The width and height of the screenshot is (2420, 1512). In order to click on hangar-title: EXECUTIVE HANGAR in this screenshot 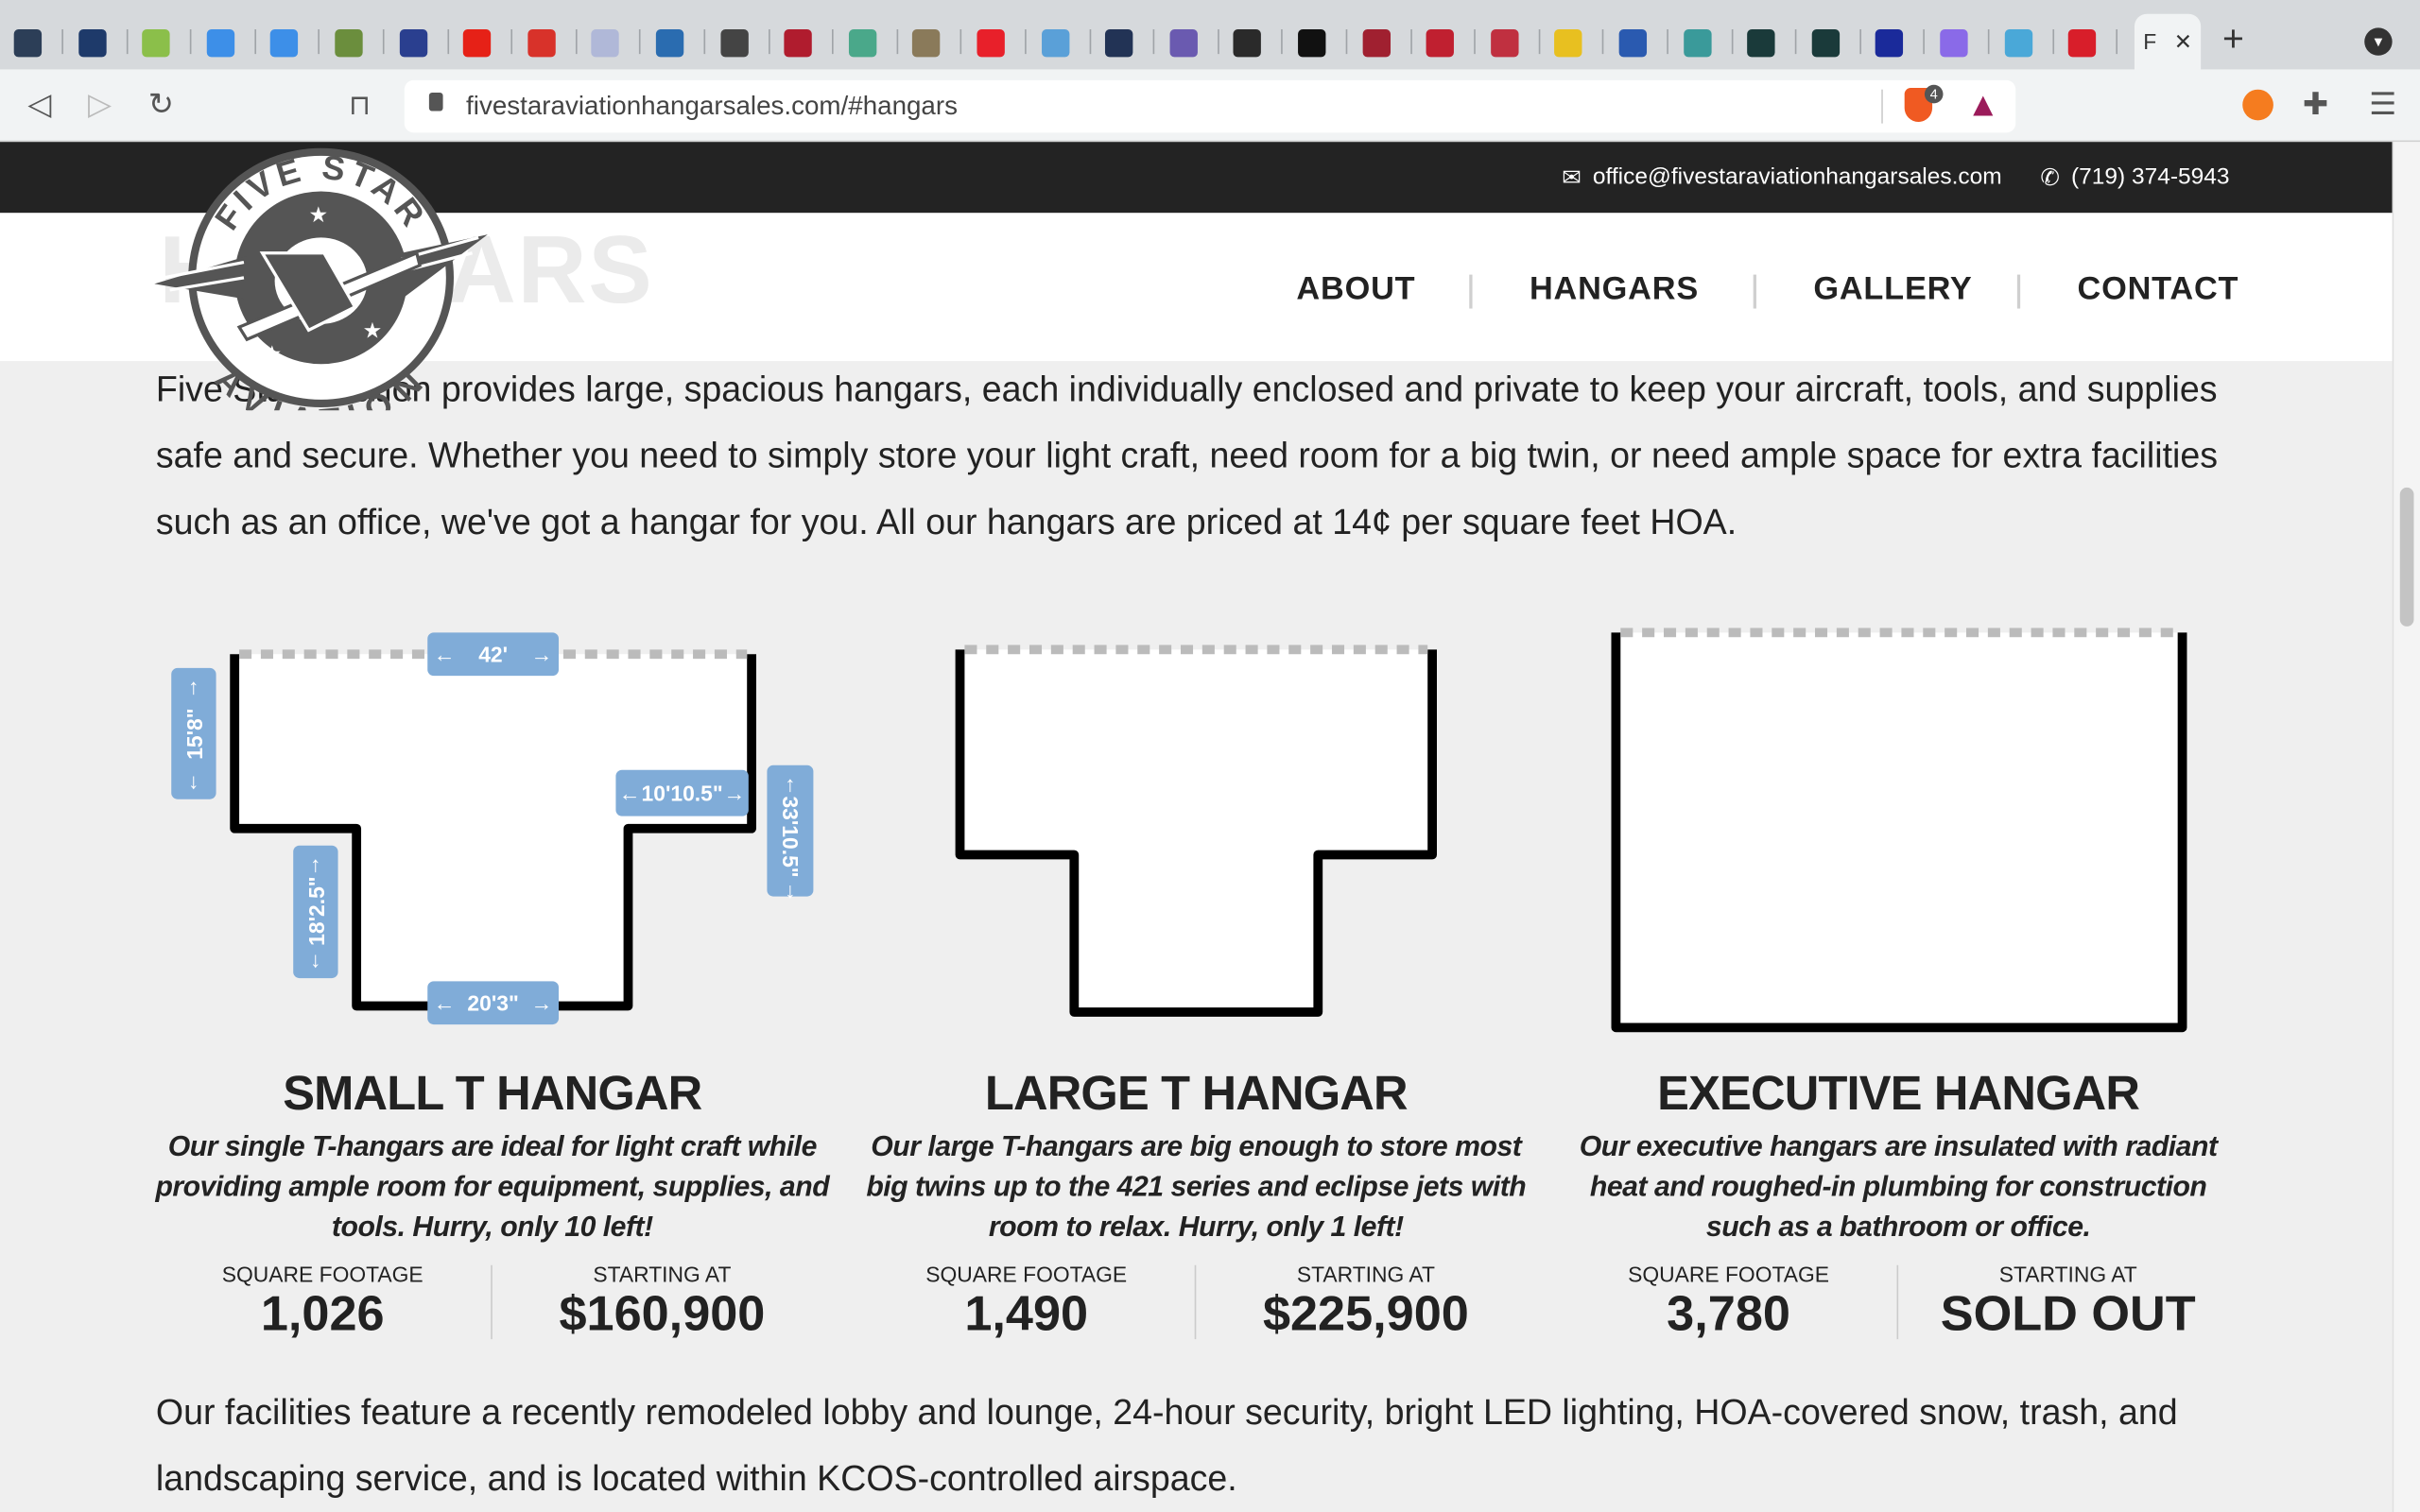, I will do `click(1898, 1093)`.